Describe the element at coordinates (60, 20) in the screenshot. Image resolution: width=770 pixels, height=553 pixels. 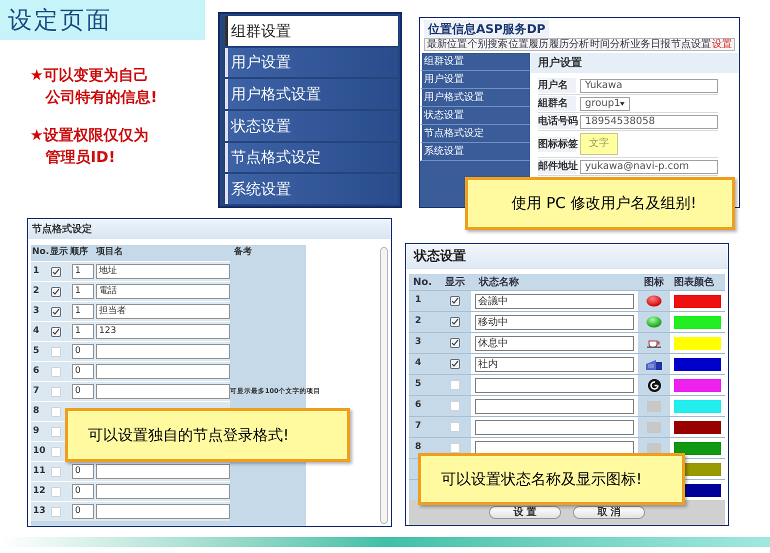
I see `slide-title: 设定页面` at that location.